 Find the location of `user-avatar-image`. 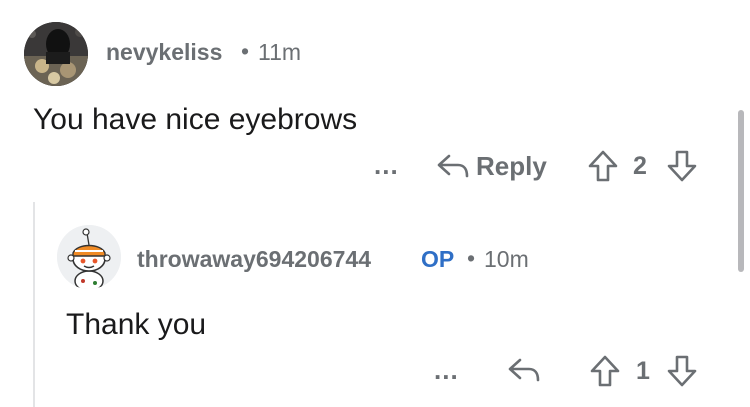

user-avatar-image is located at coordinates (56, 54).